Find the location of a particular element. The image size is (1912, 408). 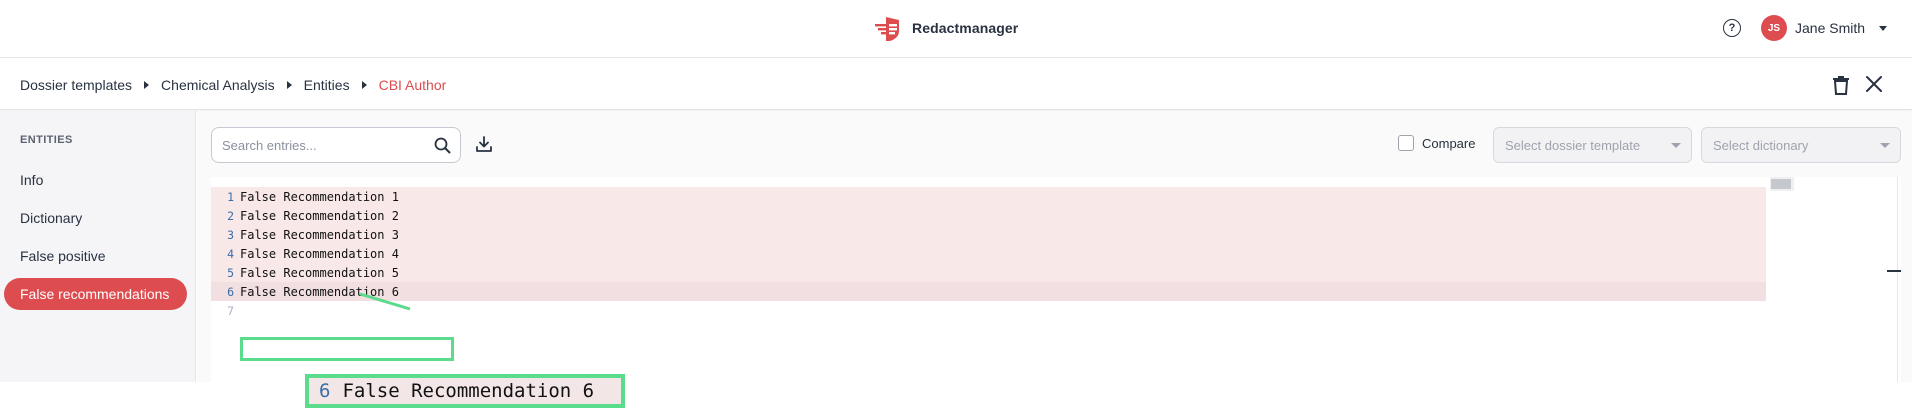

line-text: False Recommendation 1 is located at coordinates (319, 196).